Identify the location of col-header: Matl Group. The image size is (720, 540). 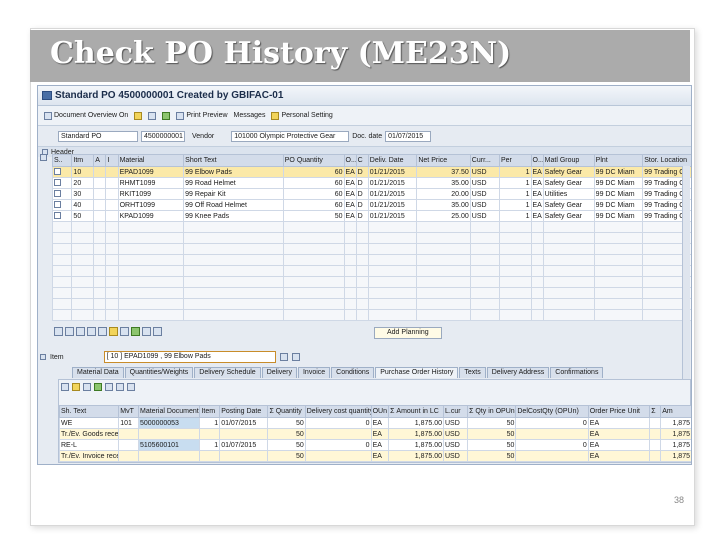
(568, 160).